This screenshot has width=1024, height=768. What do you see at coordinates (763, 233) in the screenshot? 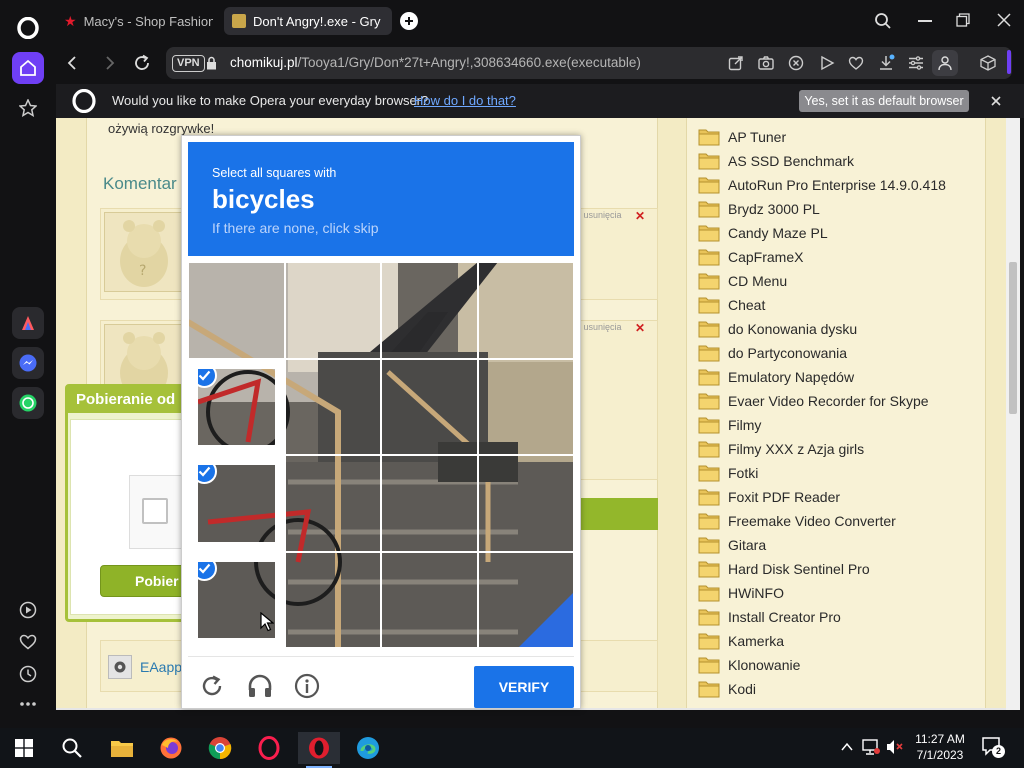
I see `folder-item: Candy Maze PL` at bounding box center [763, 233].